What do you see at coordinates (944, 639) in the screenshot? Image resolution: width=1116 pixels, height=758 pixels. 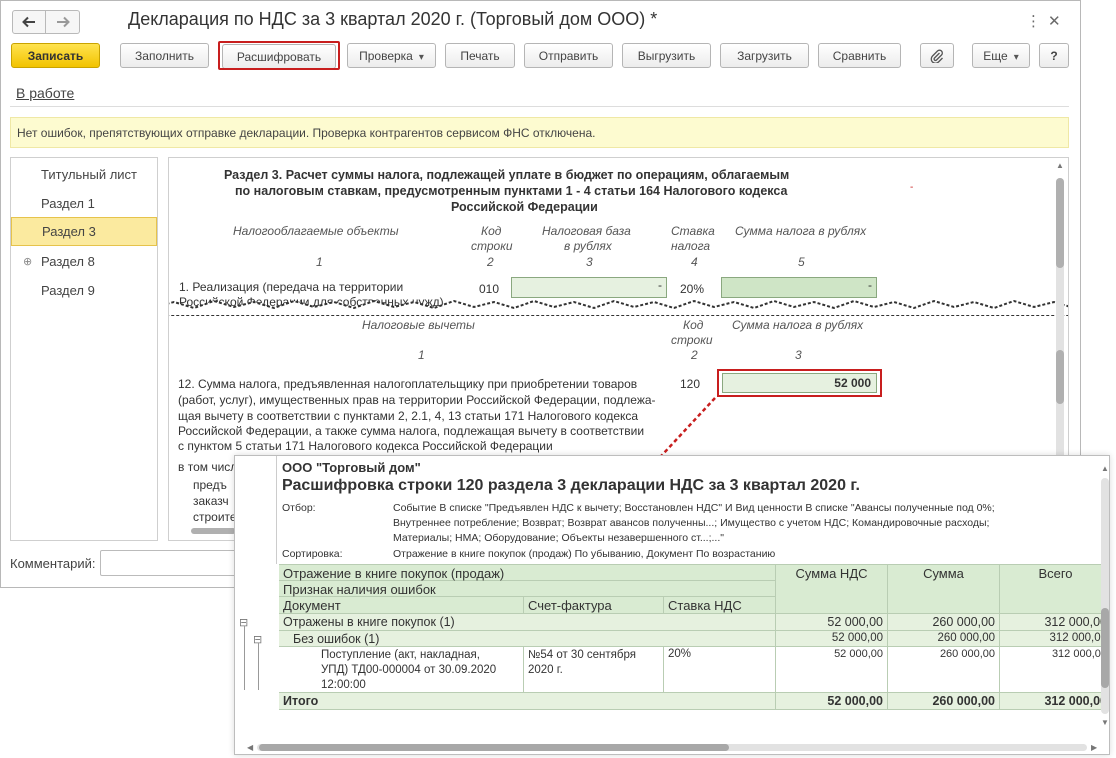 I see `group-no-errors-sum: 260 000,00` at bounding box center [944, 639].